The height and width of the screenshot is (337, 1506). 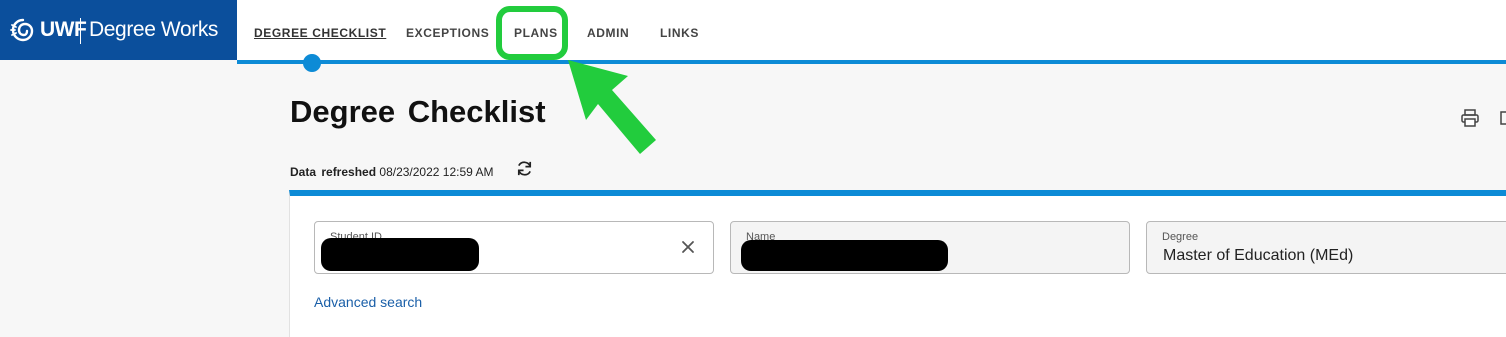 What do you see at coordinates (1503, 118) in the screenshot?
I see `more-icon` at bounding box center [1503, 118].